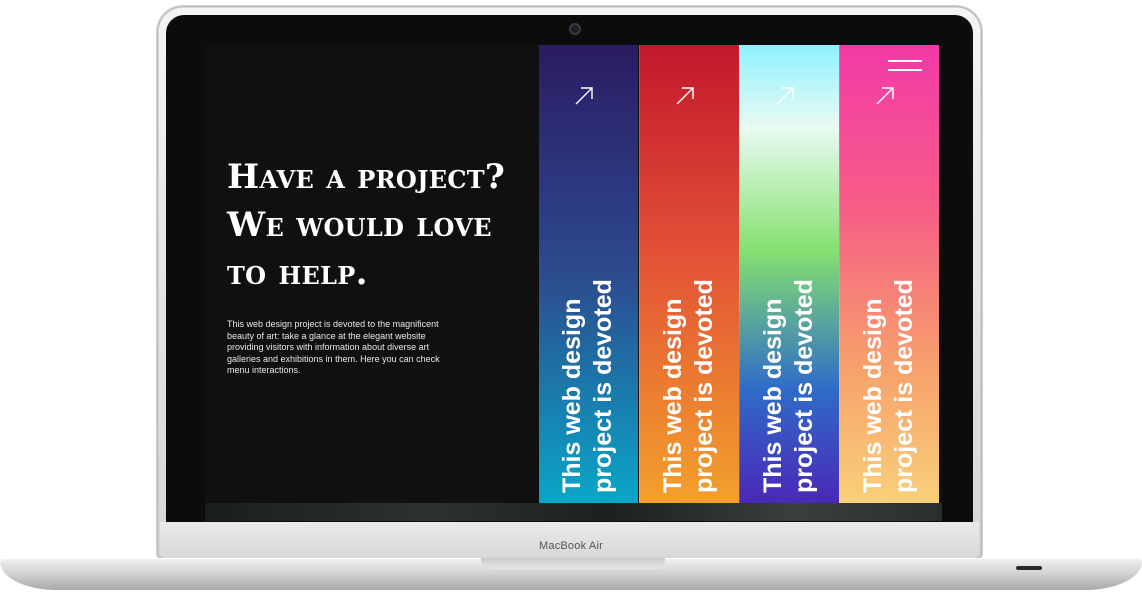  Describe the element at coordinates (575, 29) in the screenshot. I see `camera-icon` at that location.